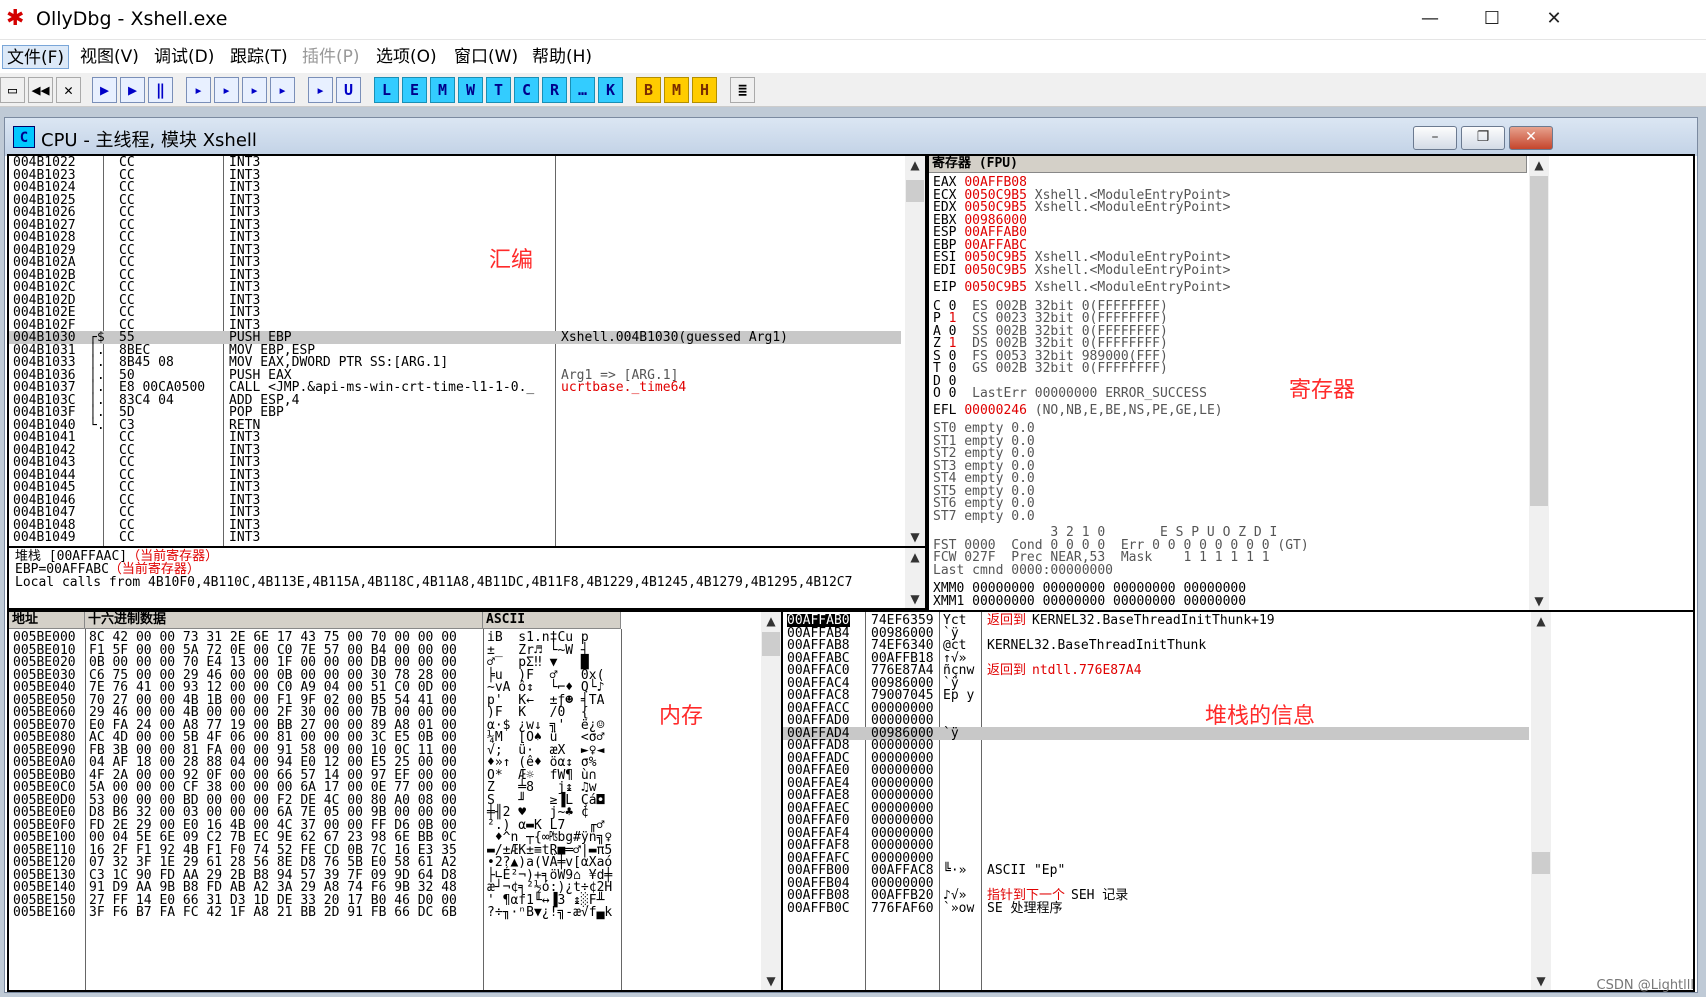 The image size is (1706, 997). What do you see at coordinates (1483, 138) in the screenshot?
I see `cpu-restore-button: ❐` at bounding box center [1483, 138].